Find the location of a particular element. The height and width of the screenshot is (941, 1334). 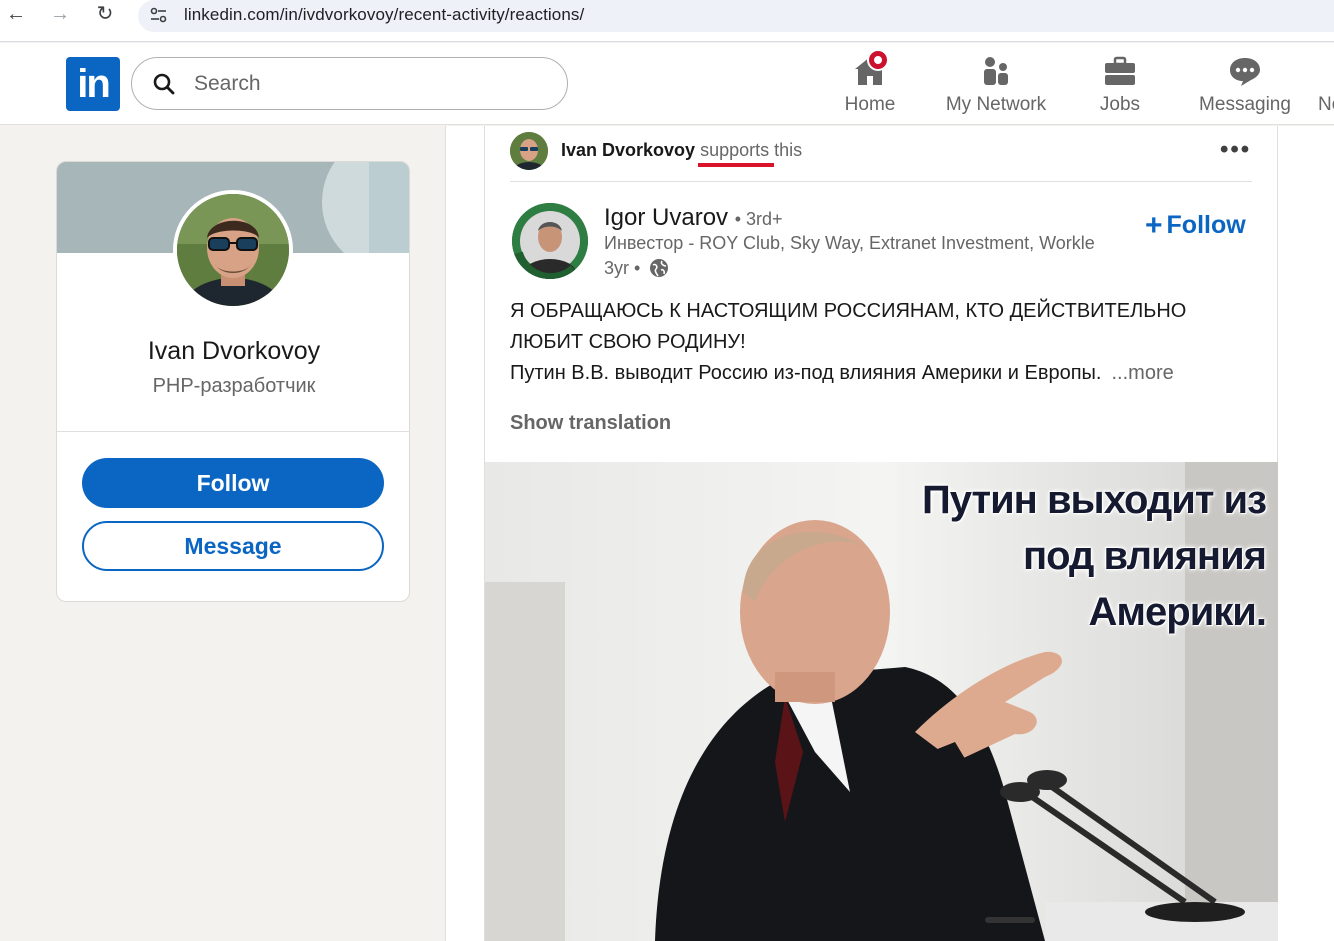

activity-verb: supports is located at coordinates (735, 150).